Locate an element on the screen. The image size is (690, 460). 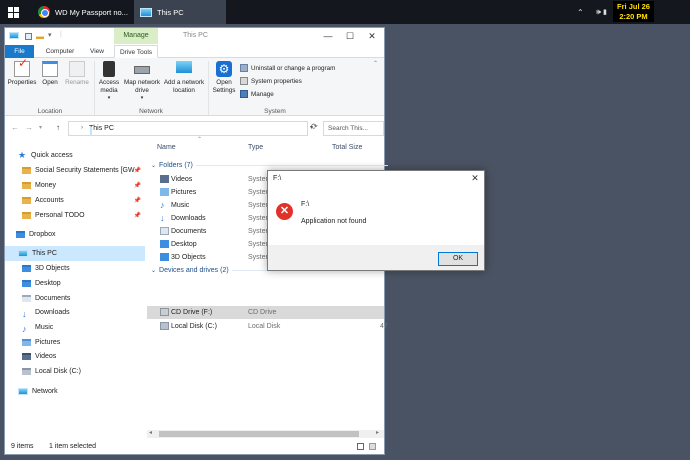
up-arrow-icon: ↑ is located at coordinates (58, 127).